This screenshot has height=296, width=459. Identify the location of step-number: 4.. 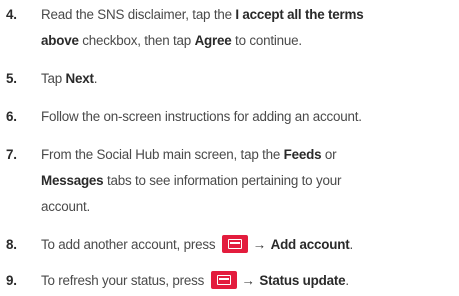
(11, 14).